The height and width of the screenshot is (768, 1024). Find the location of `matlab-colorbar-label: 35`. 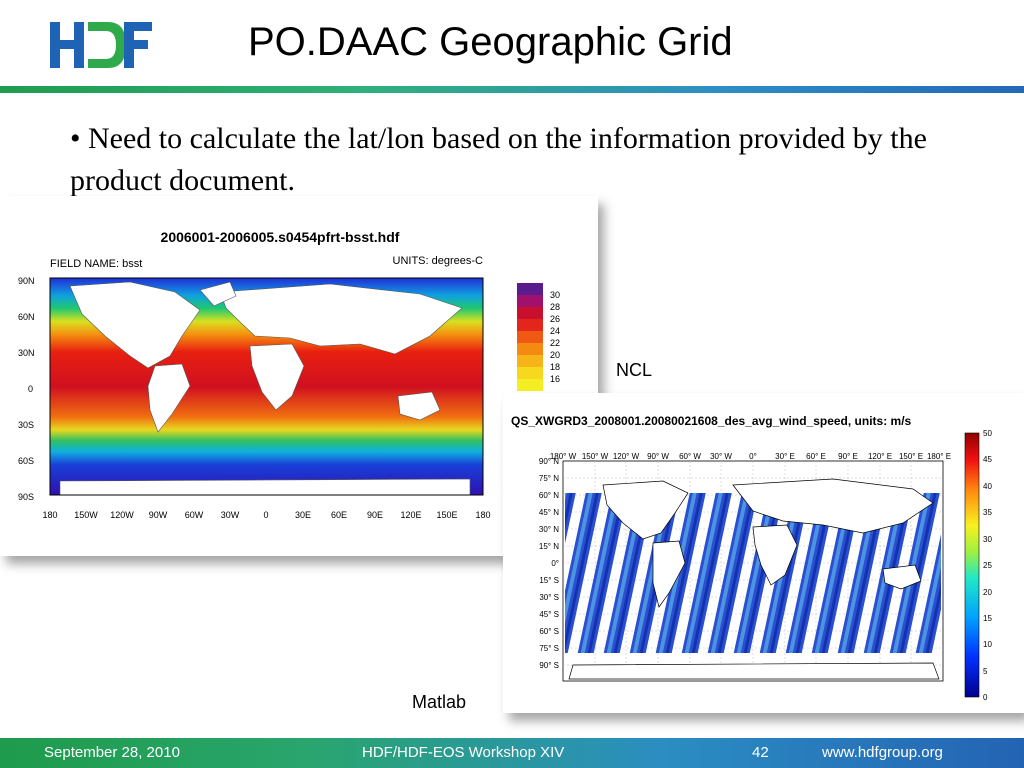

matlab-colorbar-label: 35 is located at coordinates (987, 512).